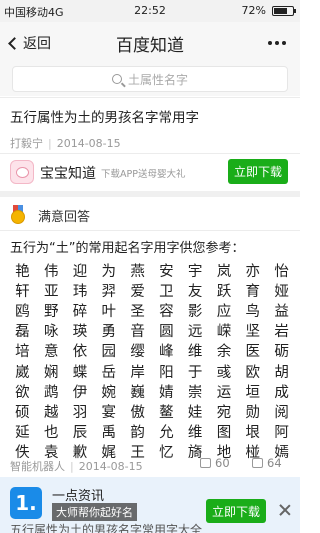 This screenshot has height=533, width=320. Describe the element at coordinates (22, 372) in the screenshot. I see `answer-character: 崴` at that location.